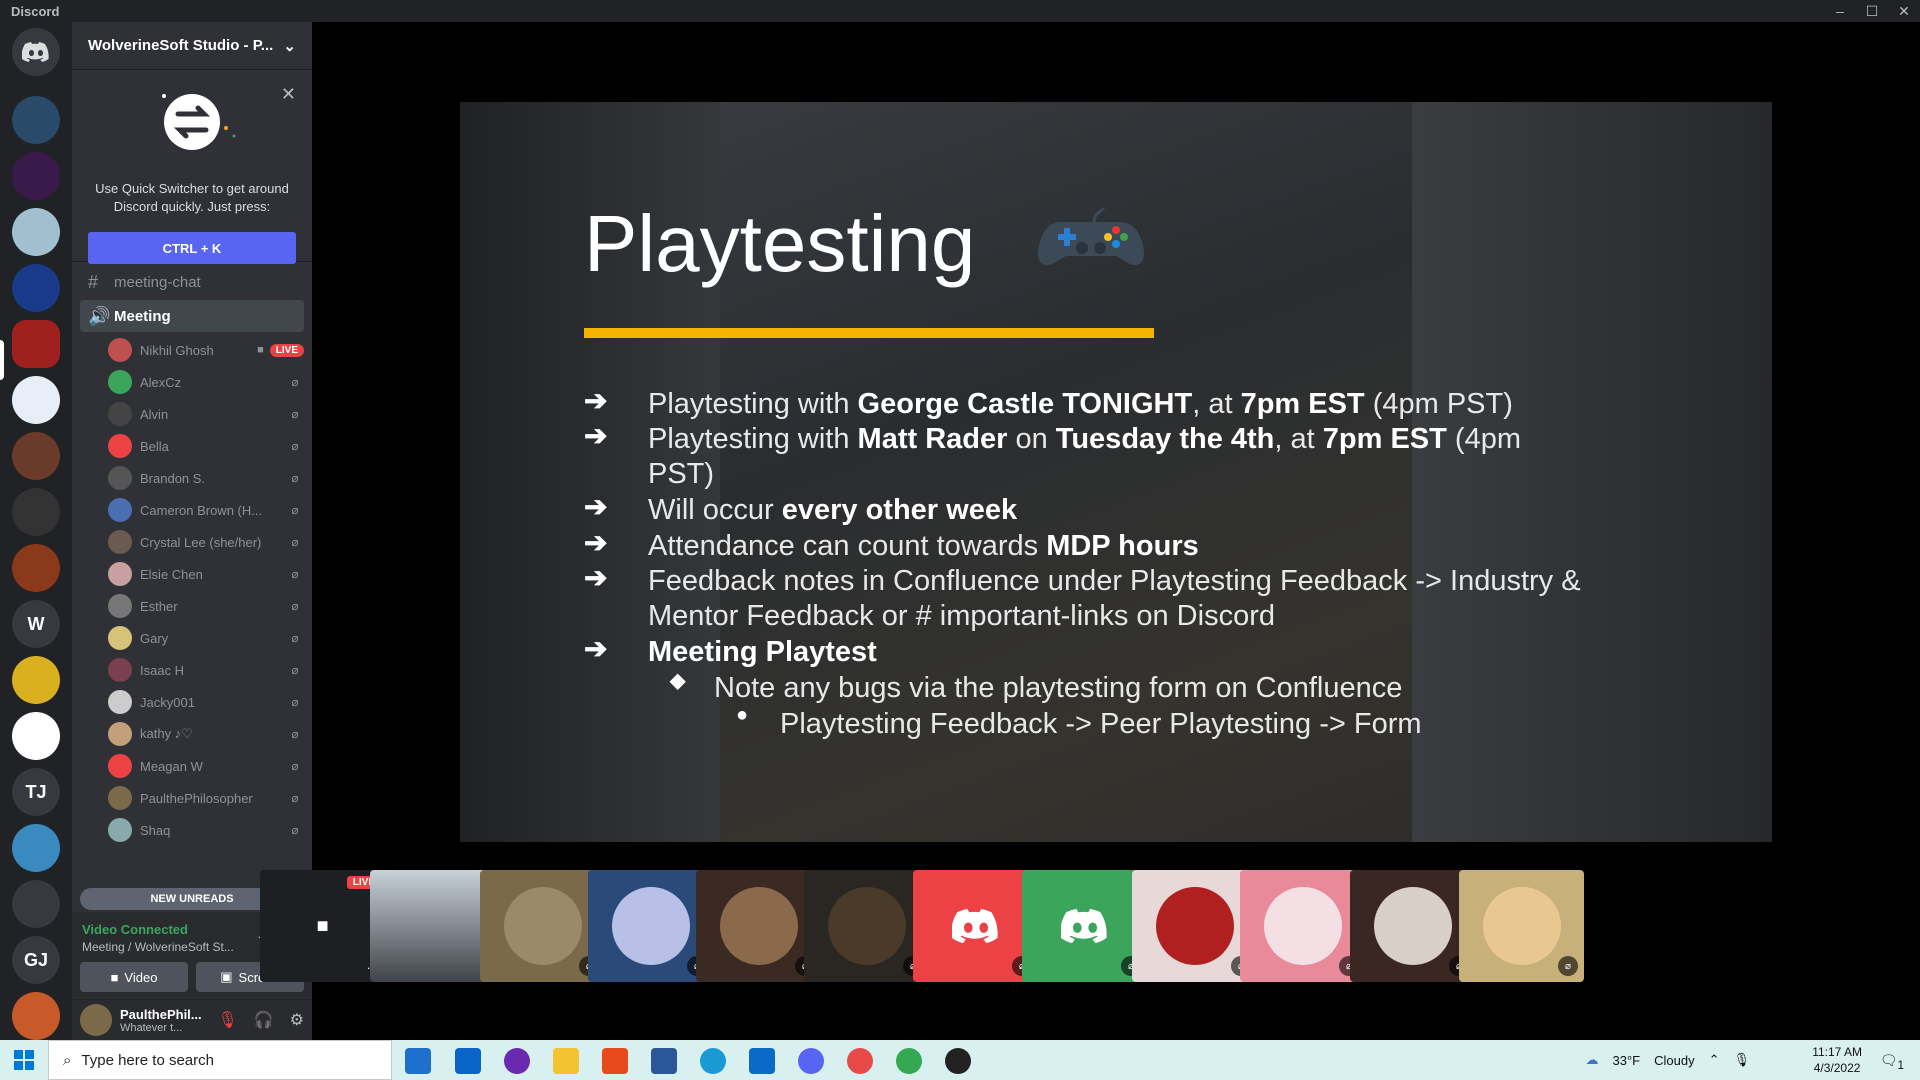 The image size is (1920, 1080). What do you see at coordinates (206, 510) in the screenshot?
I see `voice-user: Cameron Brown (H... ⌀` at bounding box center [206, 510].